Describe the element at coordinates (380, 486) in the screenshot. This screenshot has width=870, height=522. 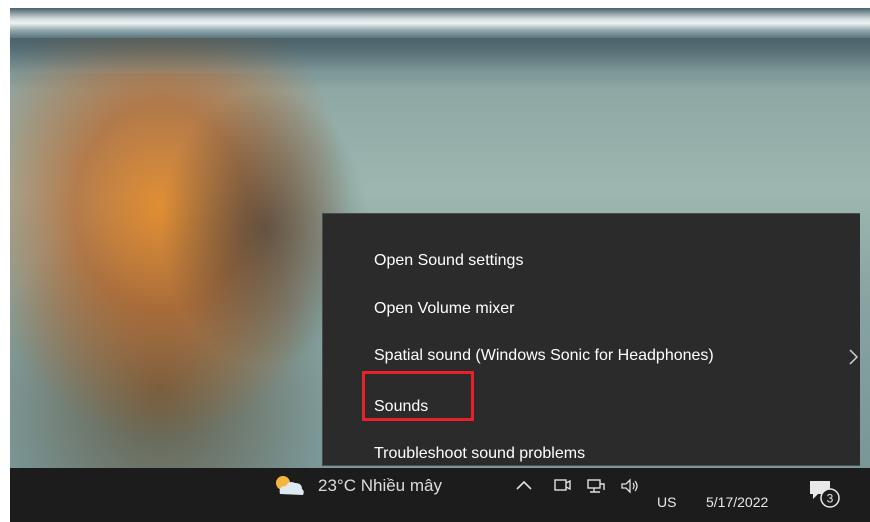
I see `weather-text: 23°C Nhiều mây` at that location.